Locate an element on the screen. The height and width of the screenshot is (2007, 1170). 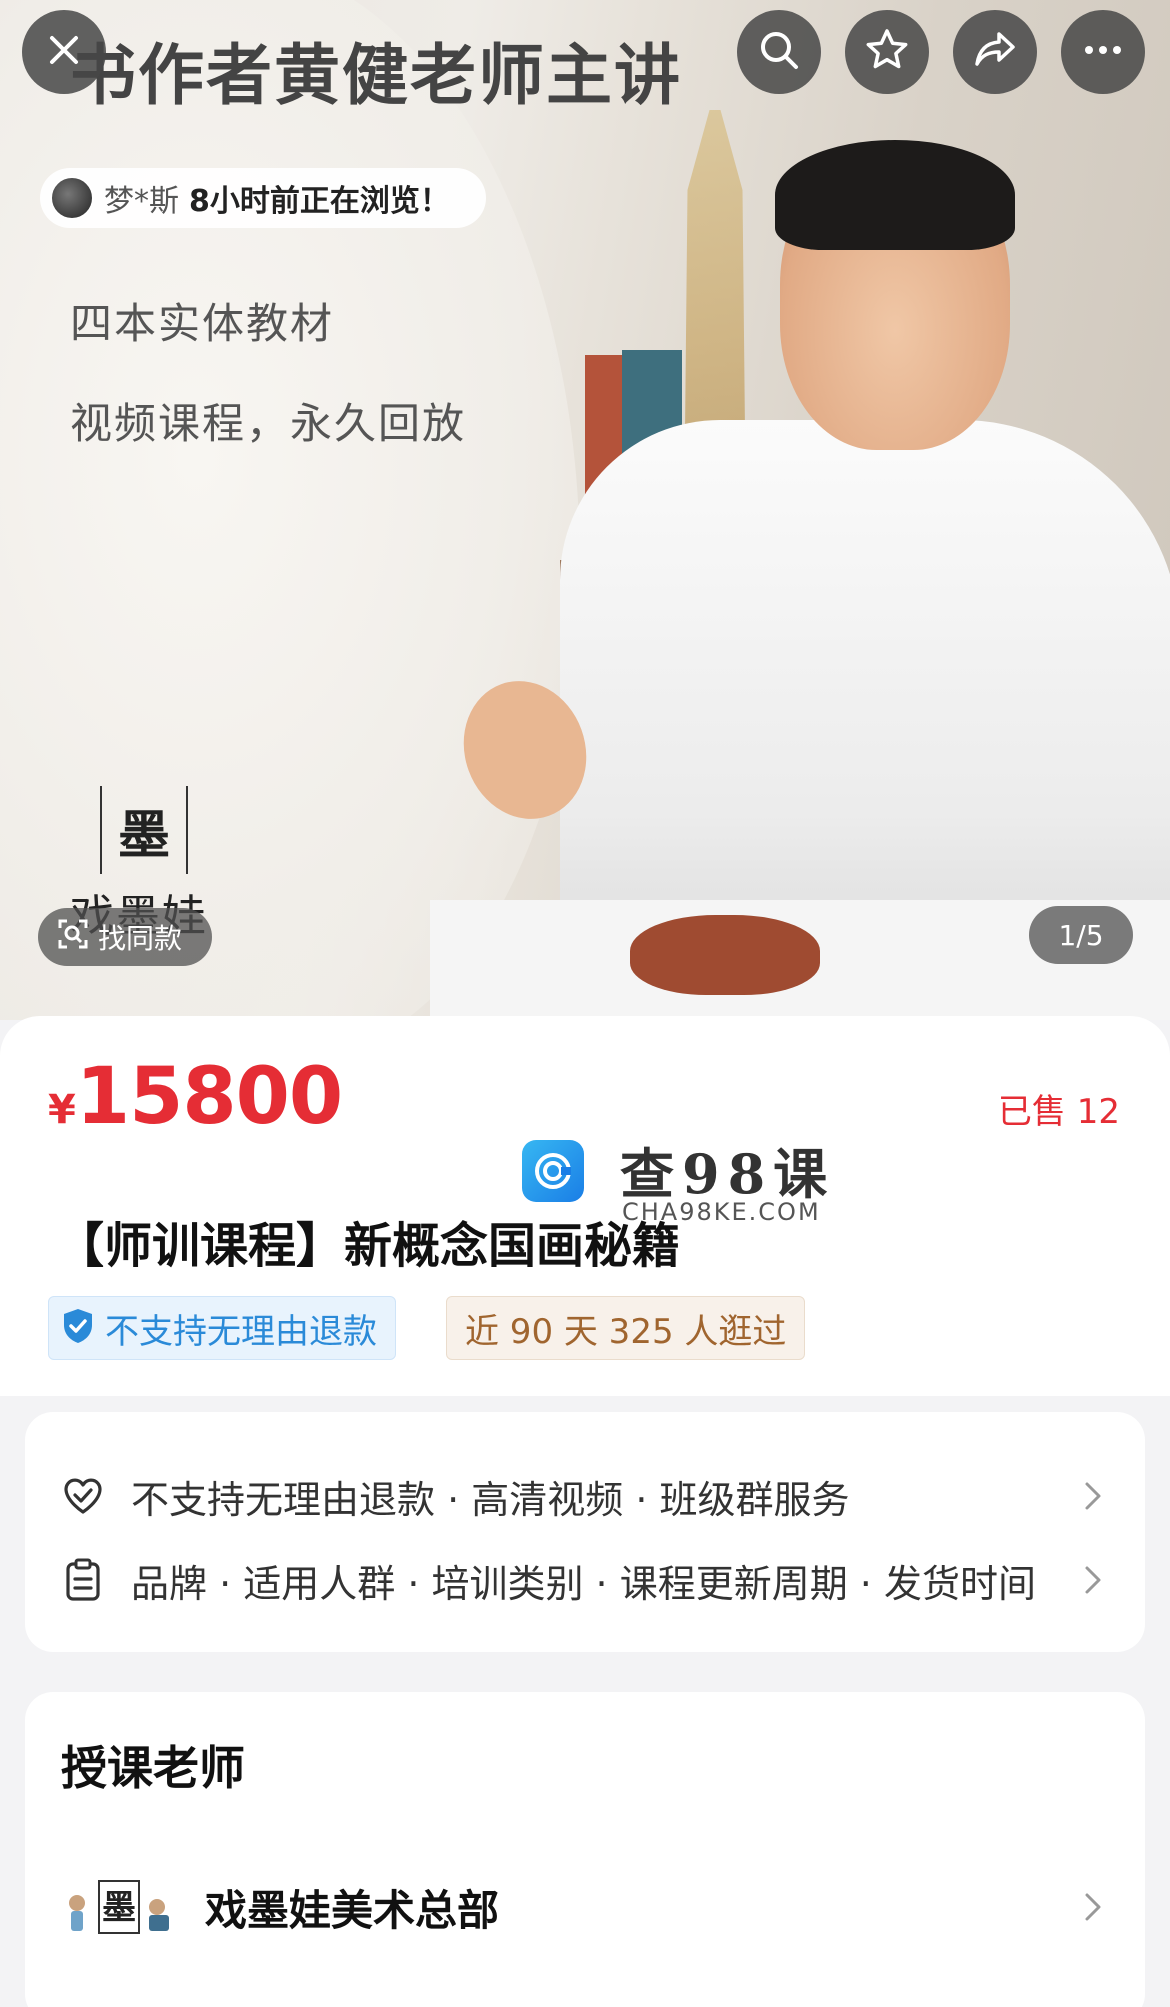
hero-title: 书作者黄健老师主讲 is located at coordinates (376, 75).